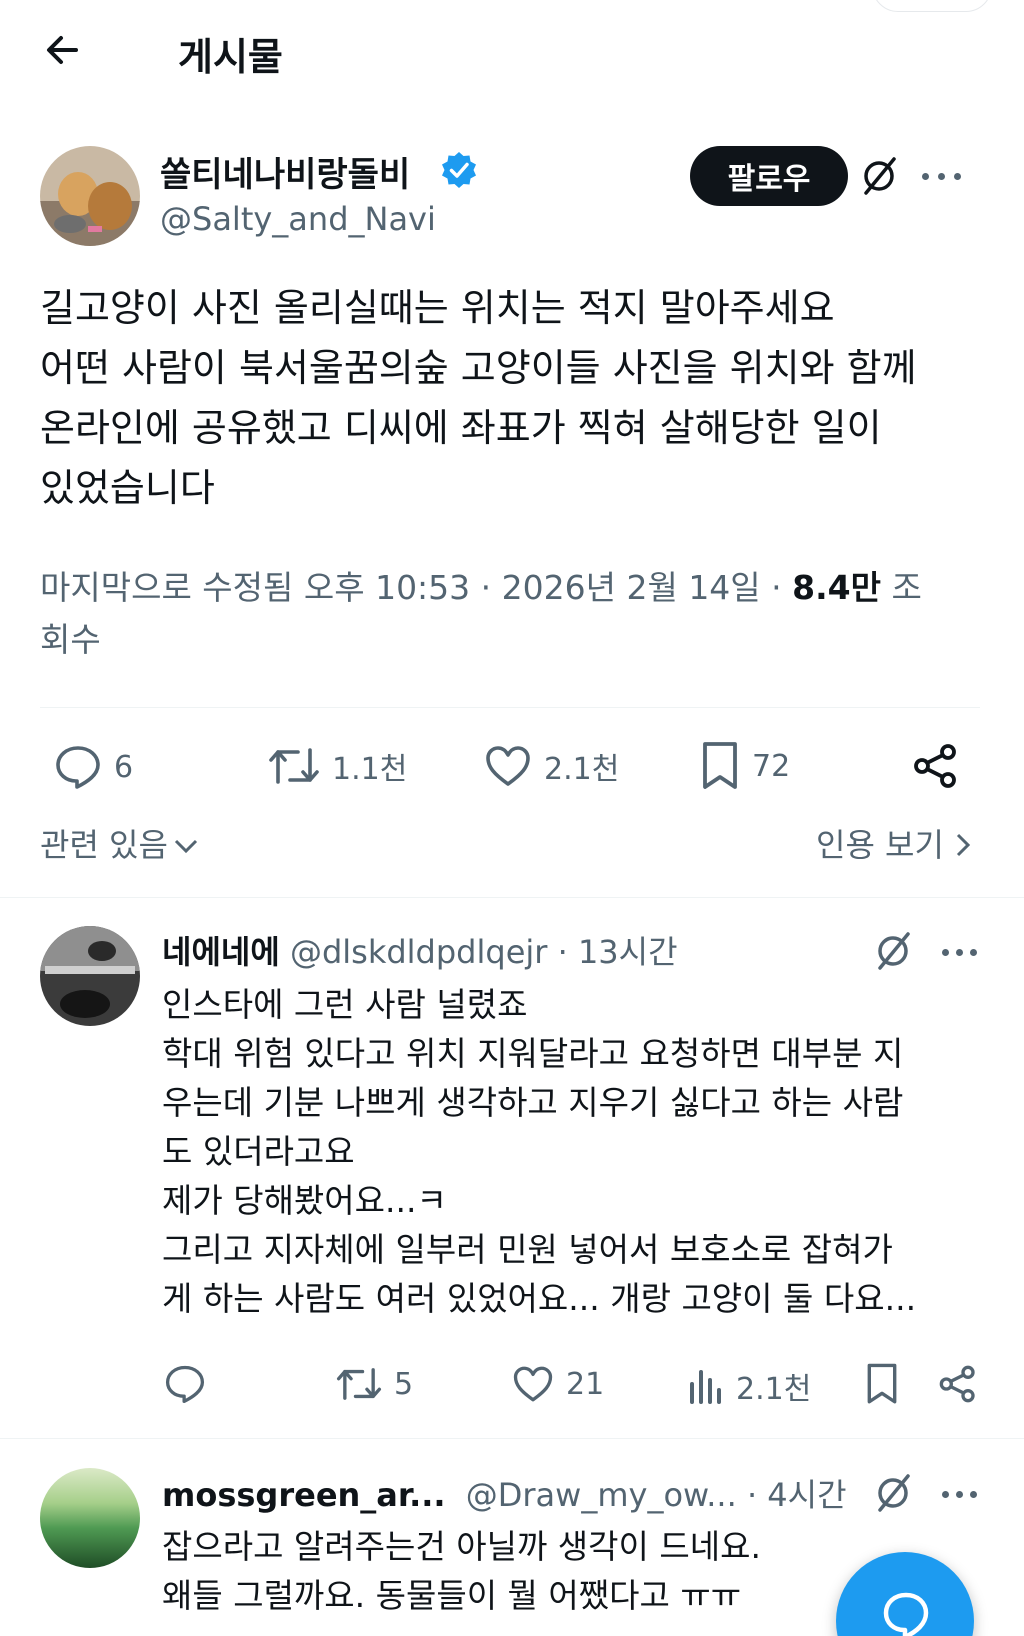  I want to click on repost-count: 1.1천, so click(370, 769).